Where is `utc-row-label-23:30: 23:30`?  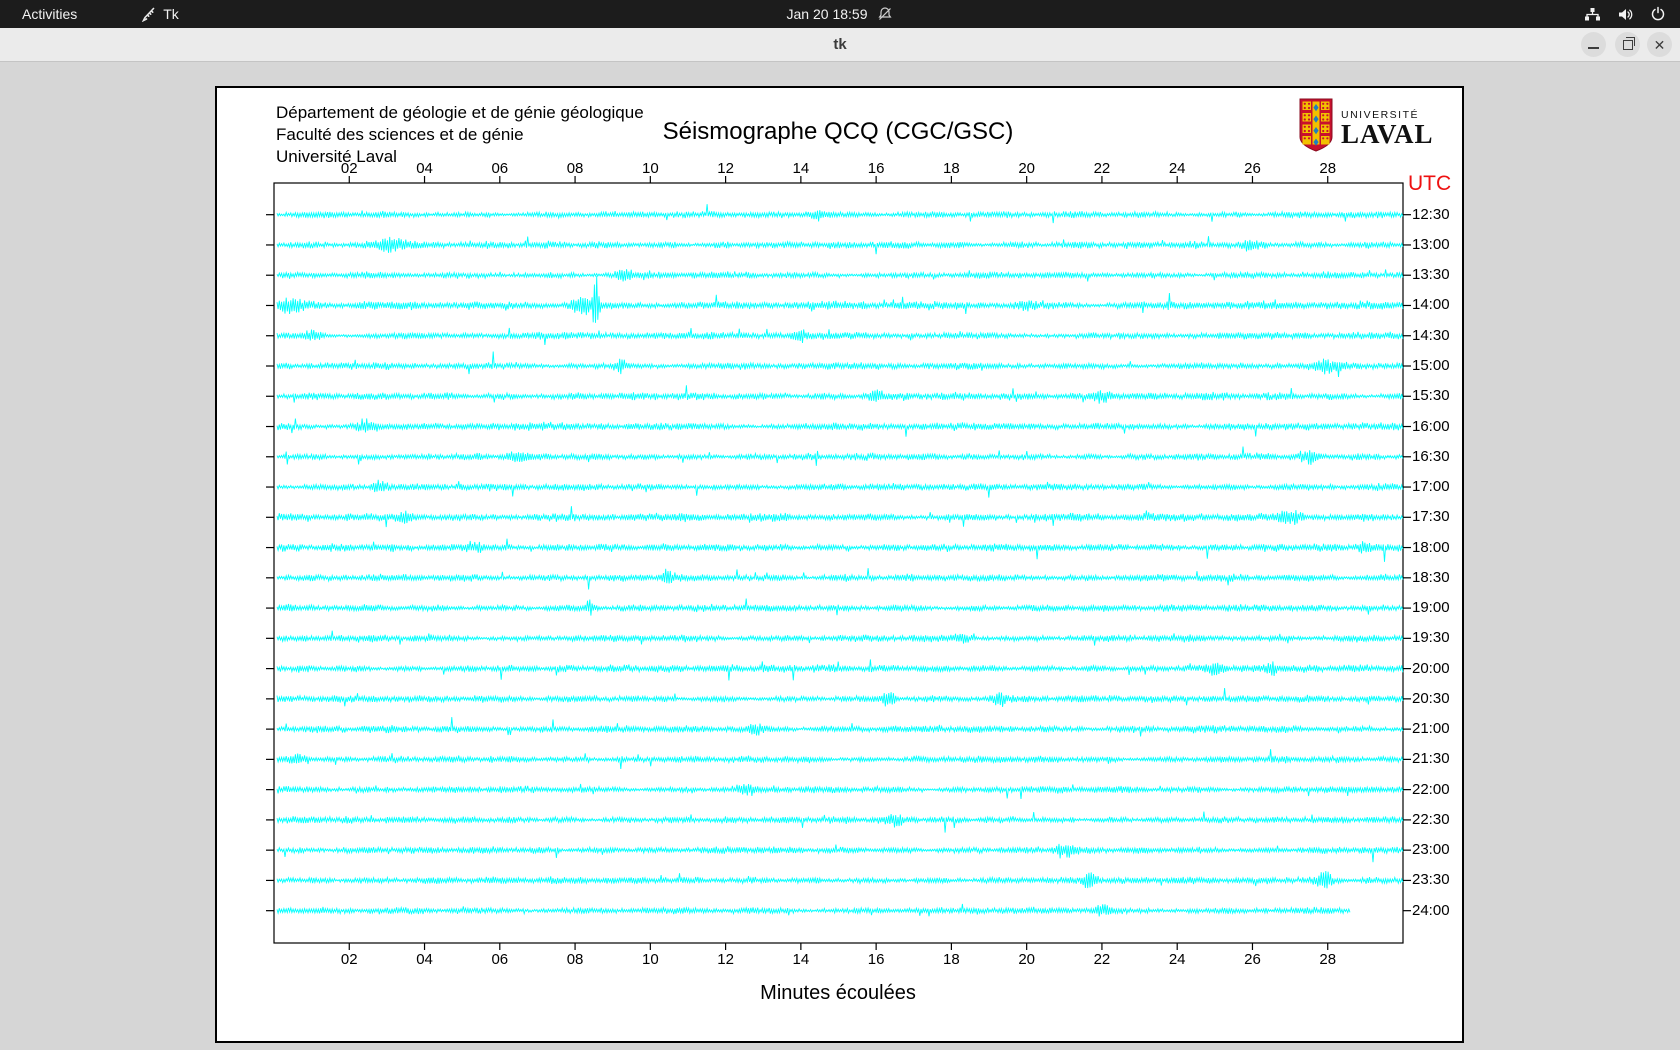 utc-row-label-23:30: 23:30 is located at coordinates (1431, 880).